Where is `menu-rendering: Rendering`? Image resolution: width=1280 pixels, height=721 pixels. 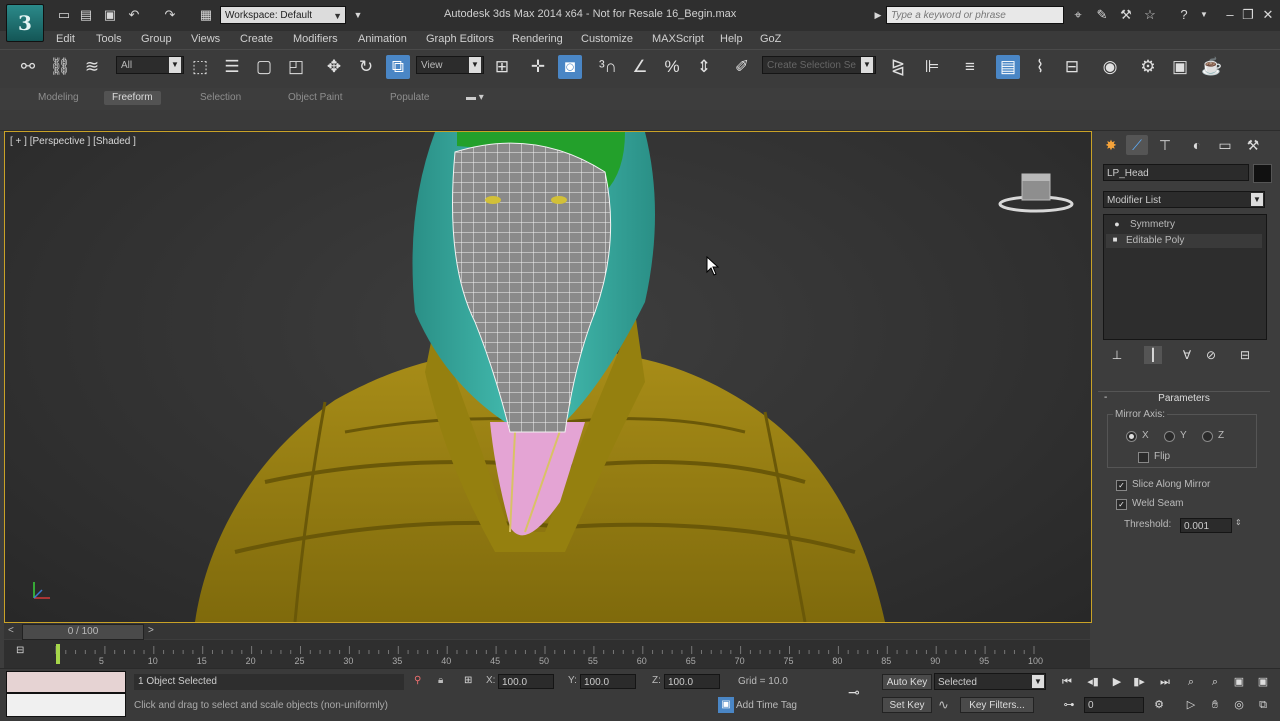
menu-rendering: Rendering is located at coordinates (537, 39).